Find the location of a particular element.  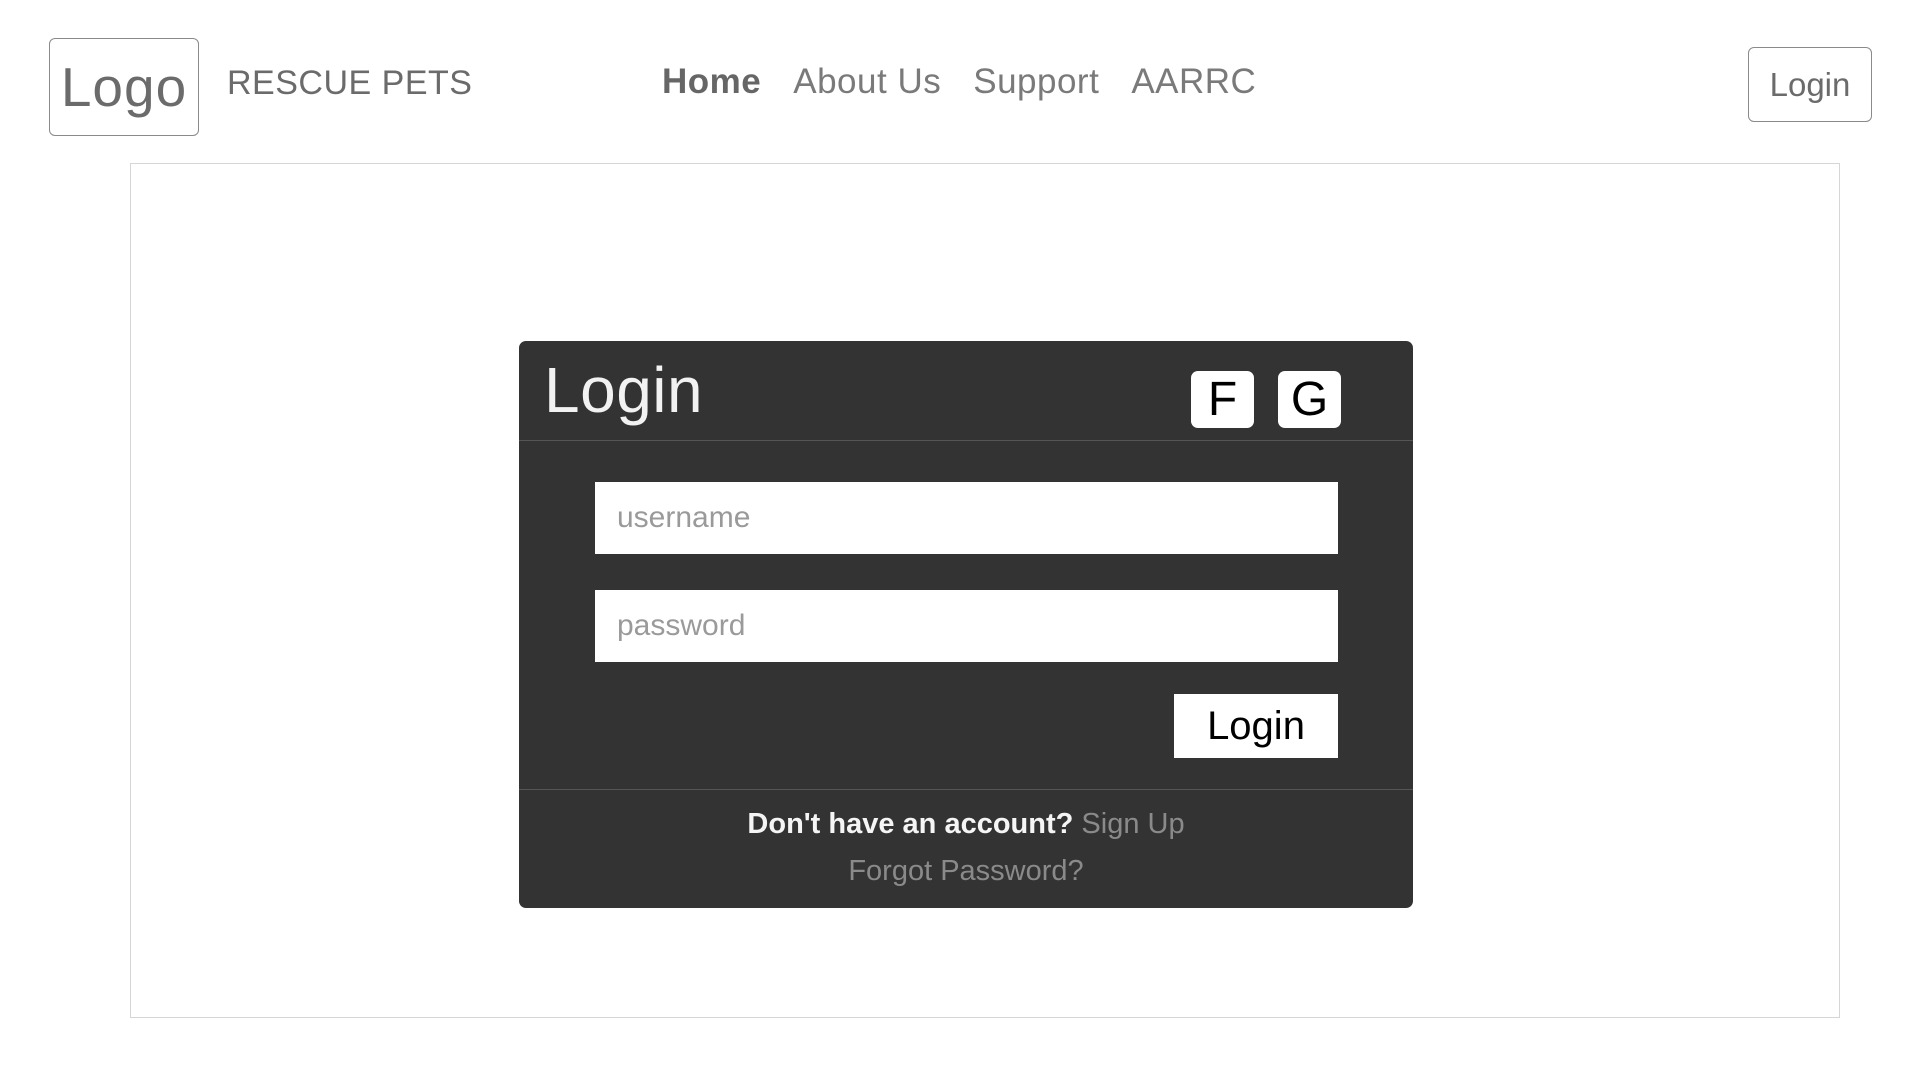

login-title: Login is located at coordinates (624, 390).